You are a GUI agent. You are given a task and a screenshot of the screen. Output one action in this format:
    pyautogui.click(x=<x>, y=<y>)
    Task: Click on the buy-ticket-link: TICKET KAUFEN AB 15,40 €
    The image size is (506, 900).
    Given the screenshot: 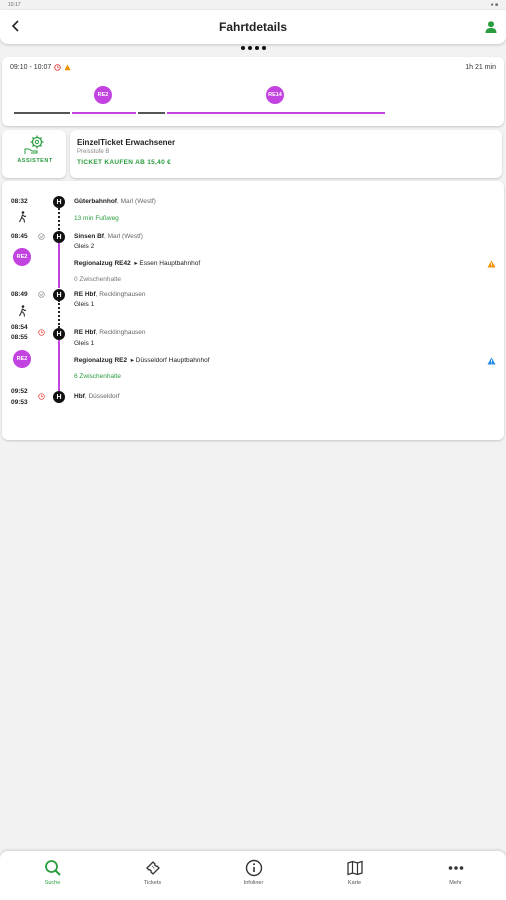 What is the action you would take?
    pyautogui.click(x=124, y=162)
    